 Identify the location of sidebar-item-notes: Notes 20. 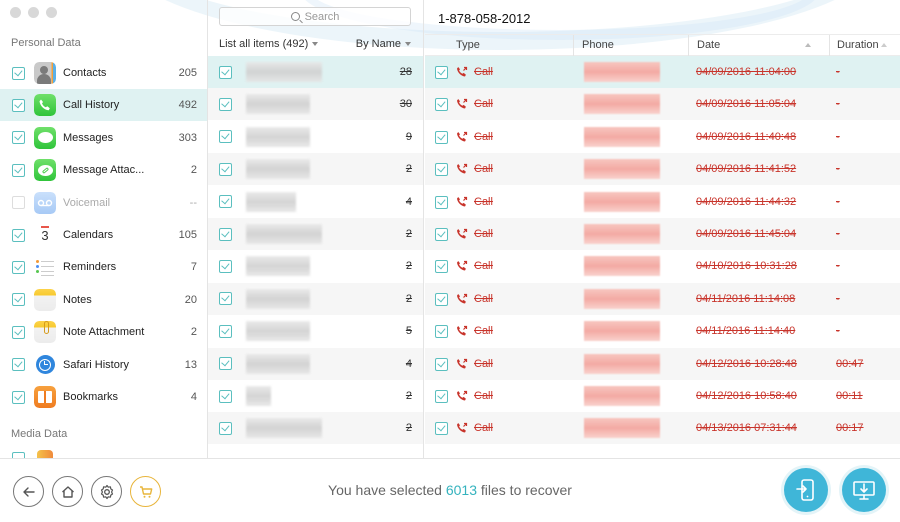
(103, 300).